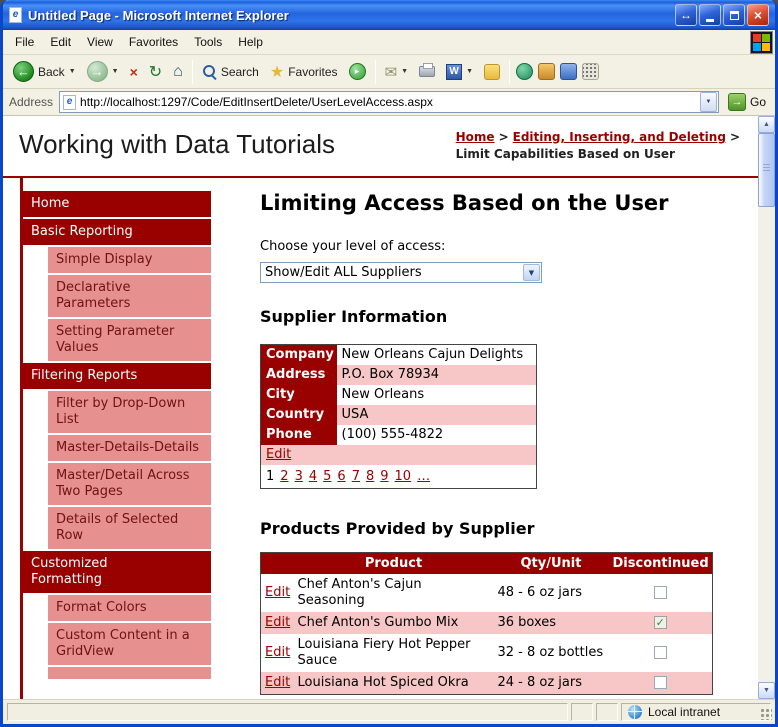 This screenshot has height=727, width=778. I want to click on field-value: P.O. Box 78934, so click(436, 374).